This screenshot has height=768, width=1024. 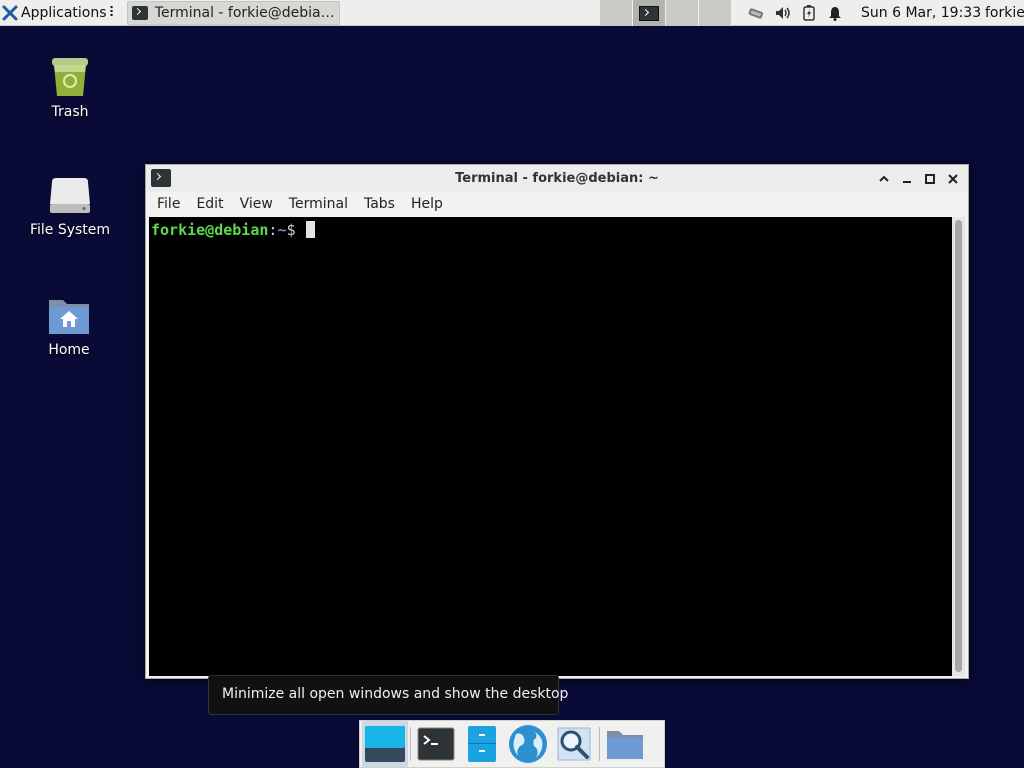 What do you see at coordinates (1004, 13) in the screenshot?
I see `user-menu: forkie` at bounding box center [1004, 13].